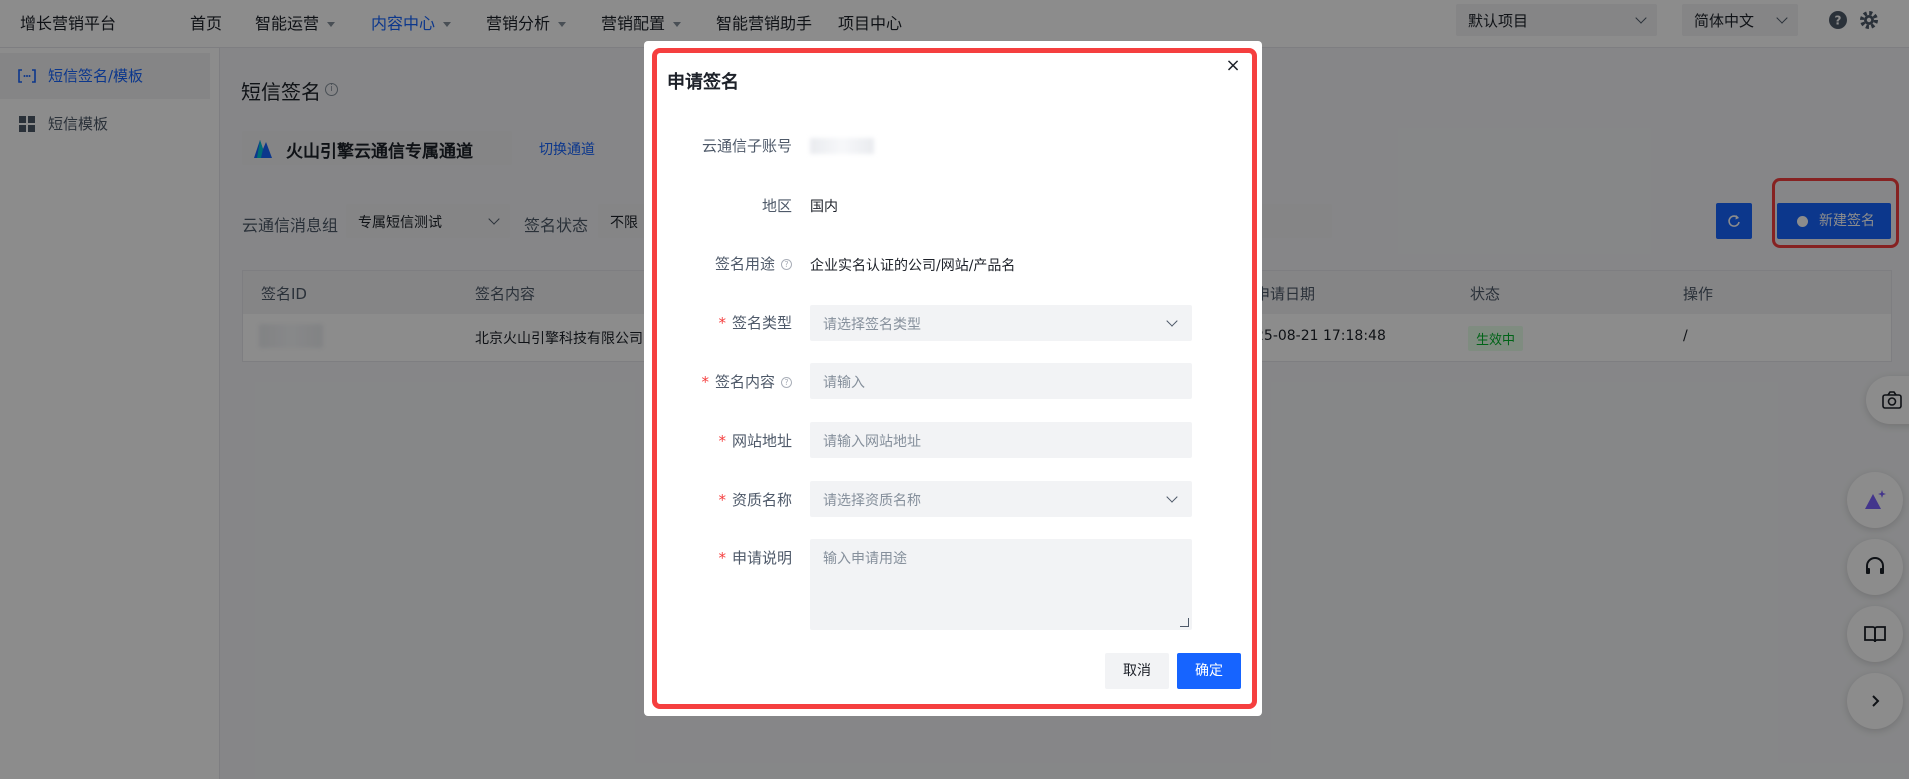  I want to click on signature-type-select: 请选择签名类型, so click(1001, 323).